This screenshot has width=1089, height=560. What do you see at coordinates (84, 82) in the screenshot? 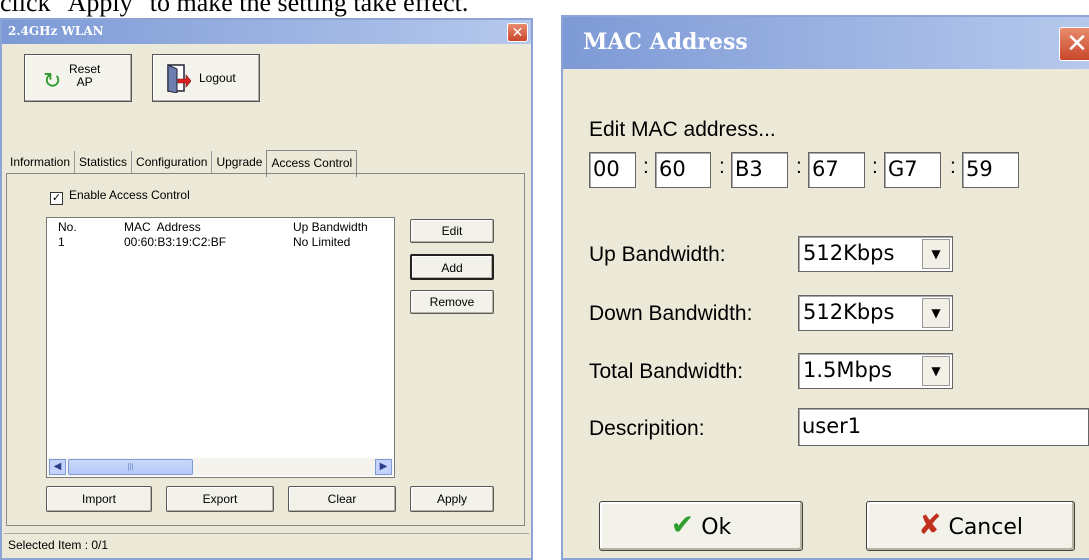
I see `reset-label-line2: AP` at bounding box center [84, 82].